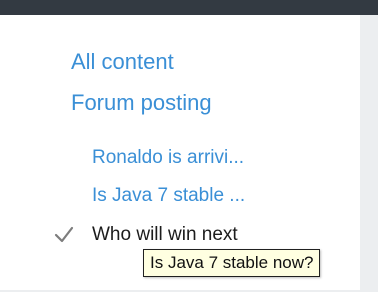 Image resolution: width=378 pixels, height=292 pixels. I want to click on nav-forum-posting: Forum posting, so click(141, 103).